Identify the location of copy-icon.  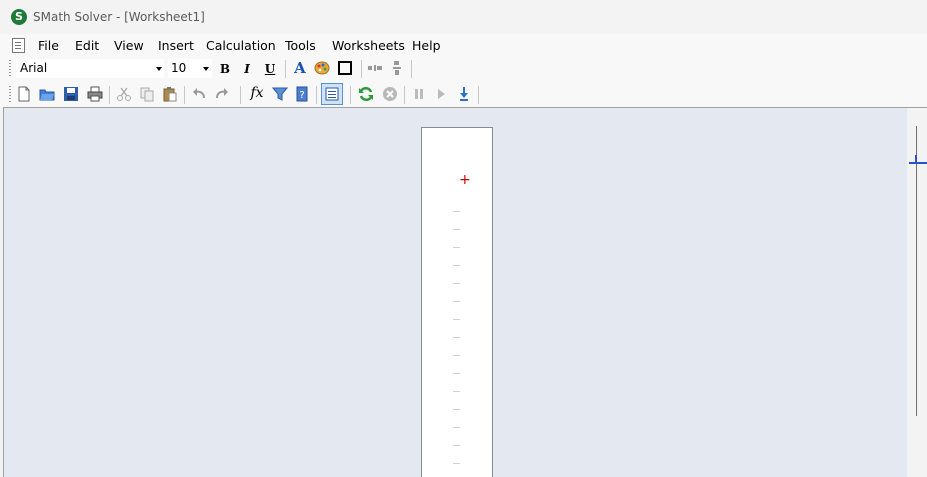
(147, 94).